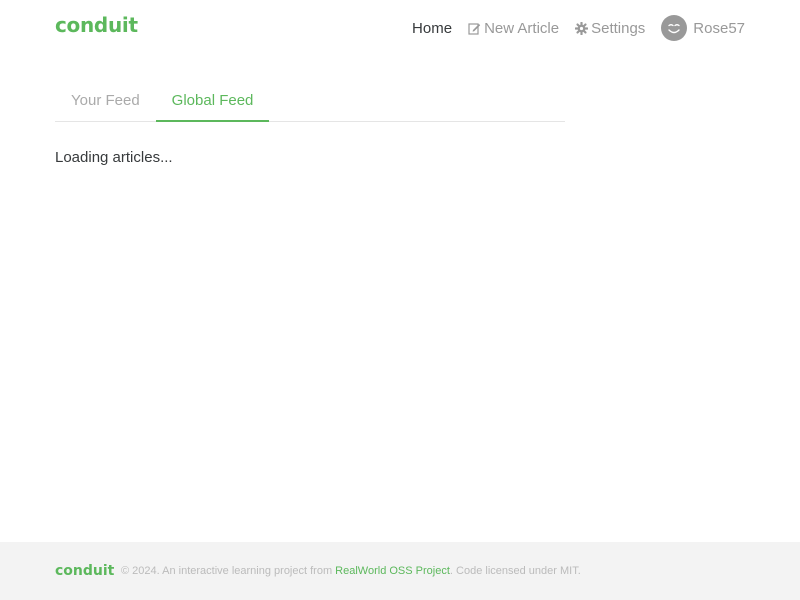  I want to click on top-navbar: conduit Home New Article Settings Rose57, so click(400, 28).